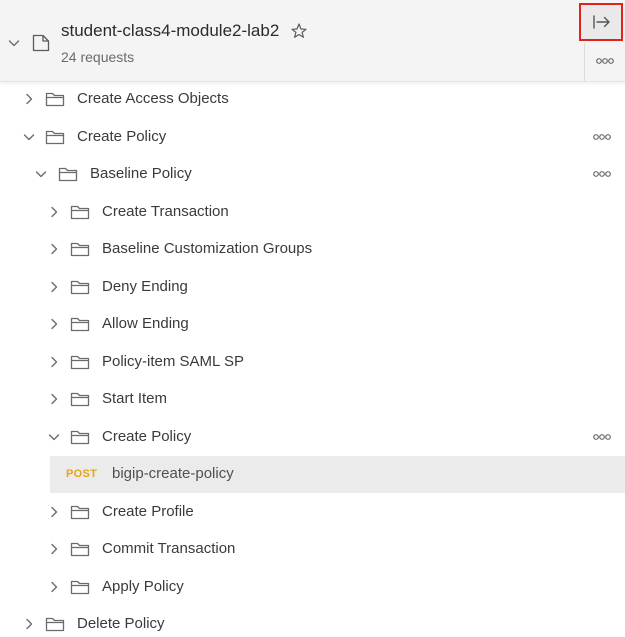 This screenshot has height=637, width=625. Describe the element at coordinates (207, 248) in the screenshot. I see `tree-item-label: Baseline Customization Groups` at that location.